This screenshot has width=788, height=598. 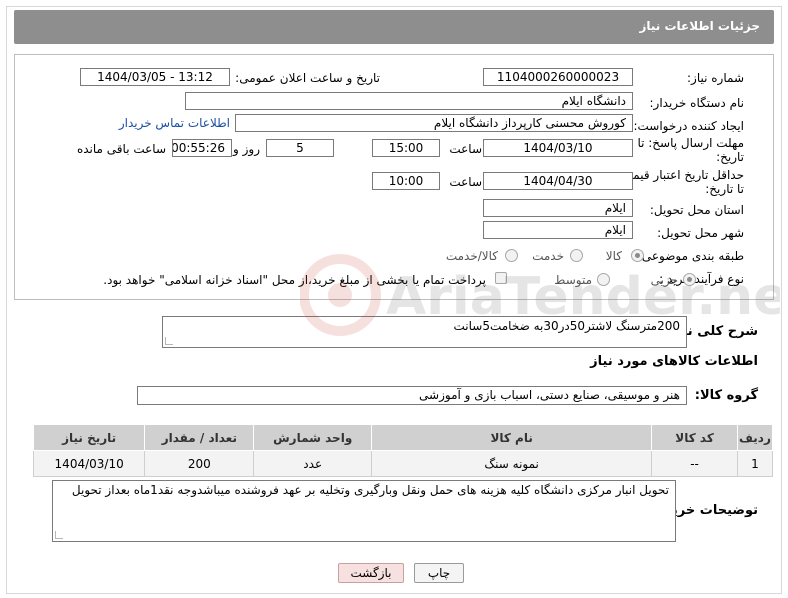 I want to click on announce-datetime-field: 1404/03/05 - 13:12, so click(x=155, y=77).